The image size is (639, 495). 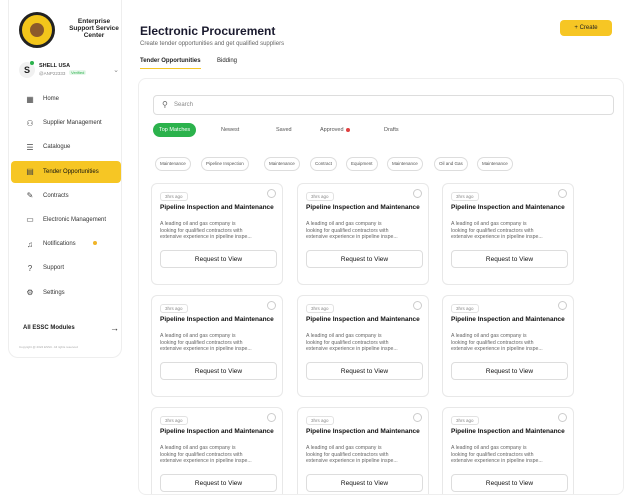 I want to click on sidebar-item-home: ▦ Home, so click(x=66, y=99).